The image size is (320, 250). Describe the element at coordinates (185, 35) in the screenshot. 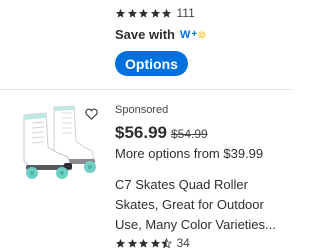

I see `walmart-plus-w: W` at that location.